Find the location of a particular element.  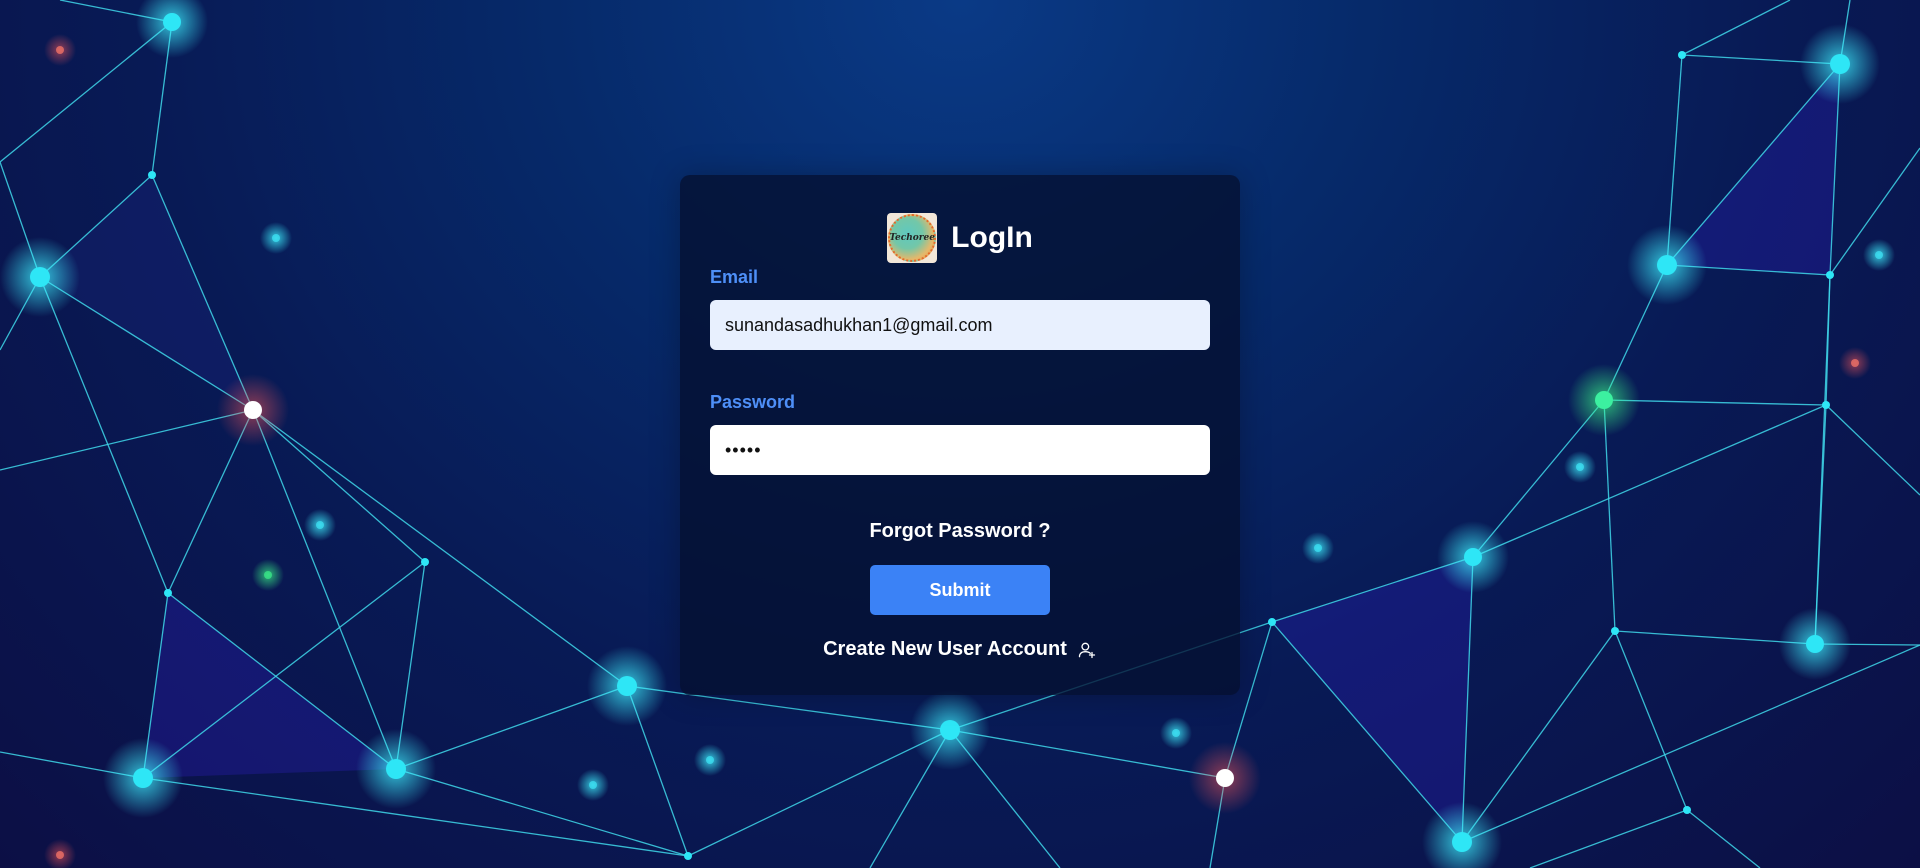

forgot-password-link: Forgot Password ? is located at coordinates (960, 531).